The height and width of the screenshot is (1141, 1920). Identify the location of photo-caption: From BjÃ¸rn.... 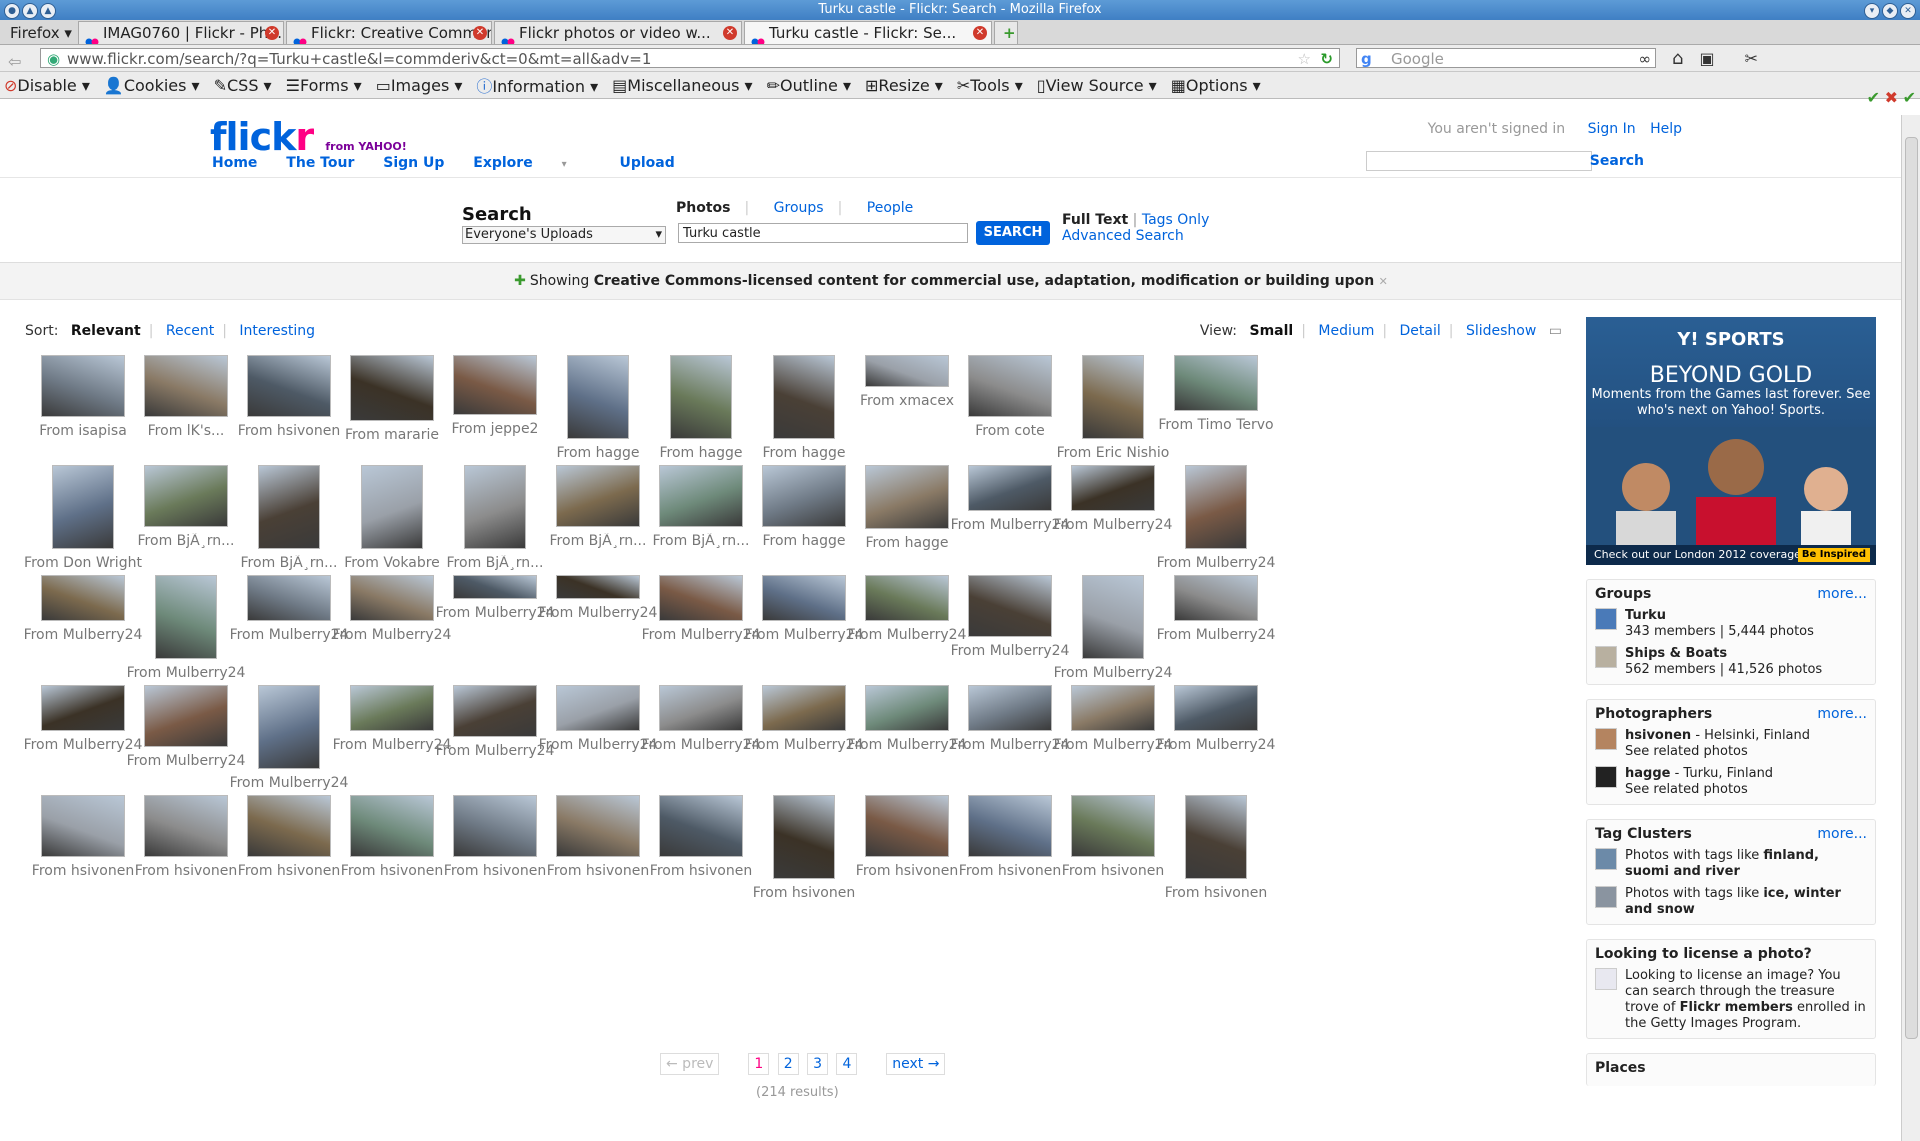
(495, 563).